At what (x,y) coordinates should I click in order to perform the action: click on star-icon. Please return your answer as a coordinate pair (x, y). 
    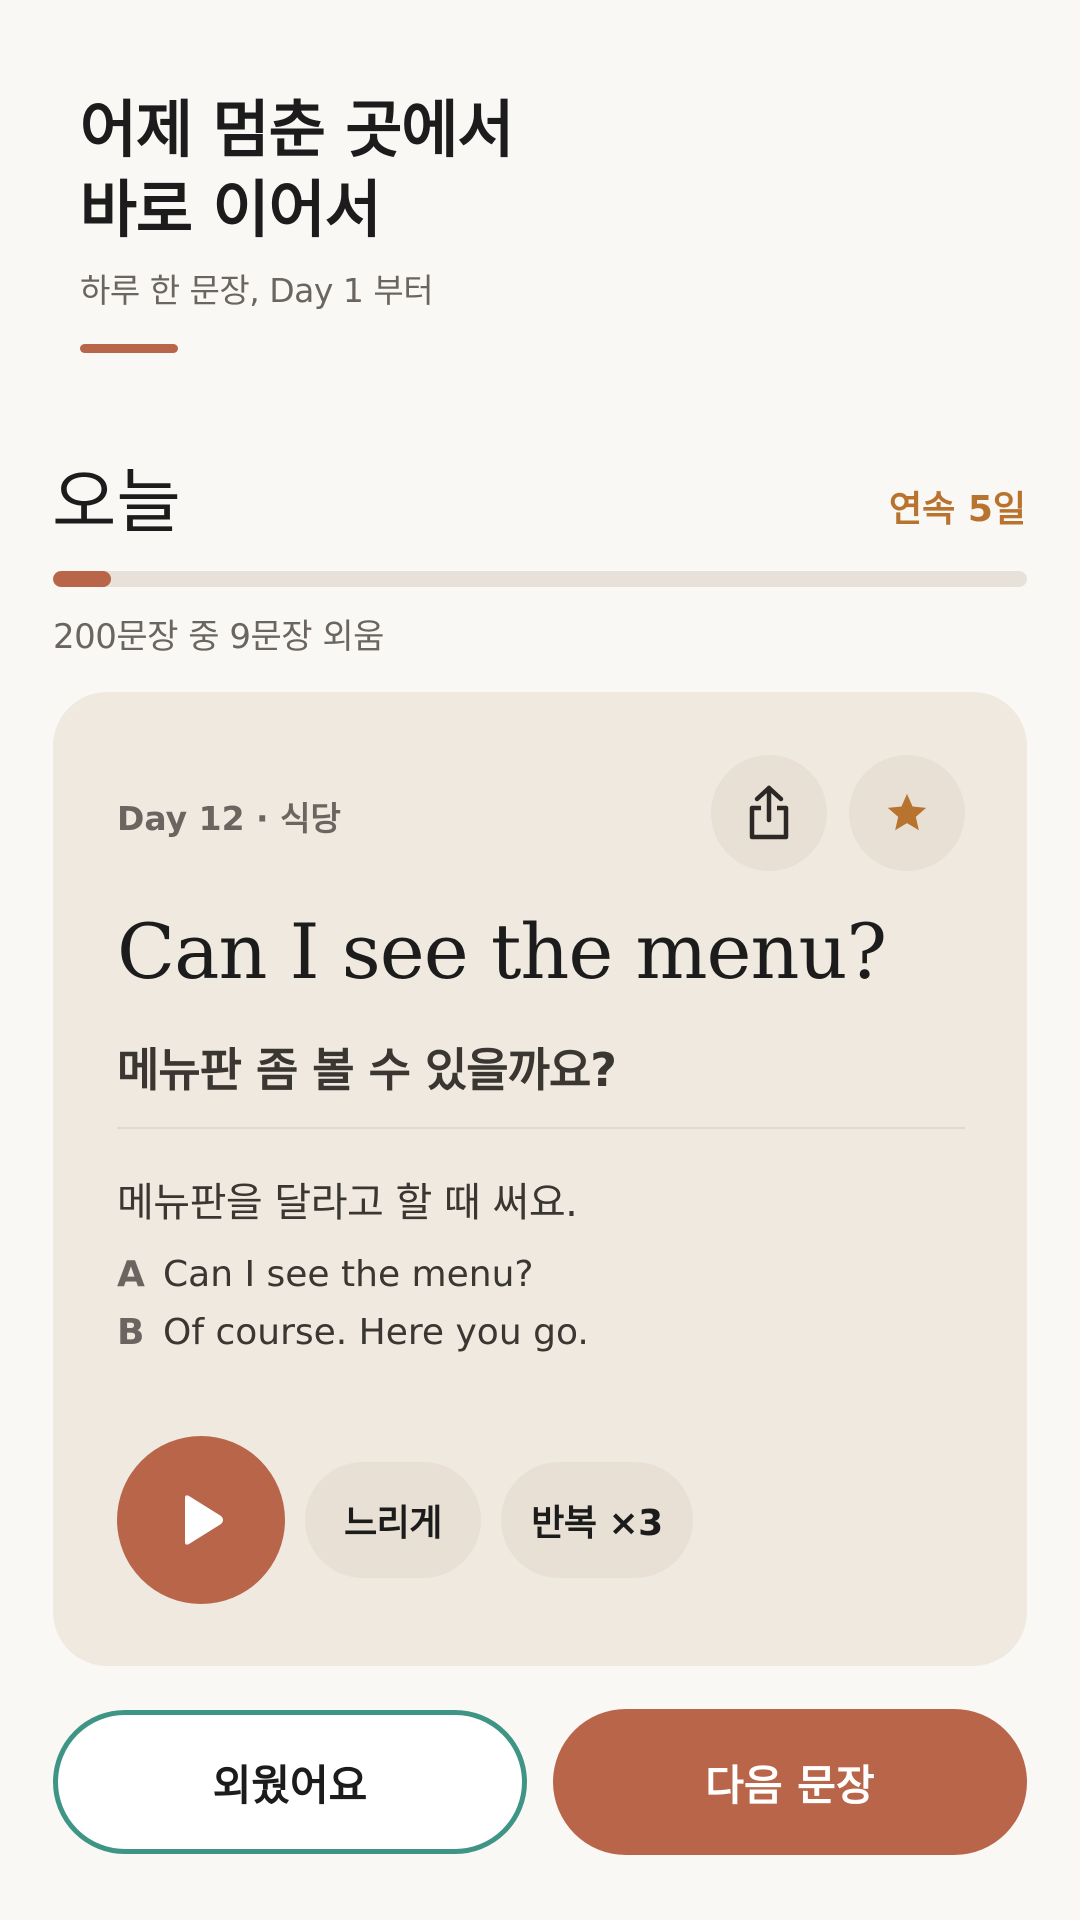
    Looking at the image, I should click on (907, 812).